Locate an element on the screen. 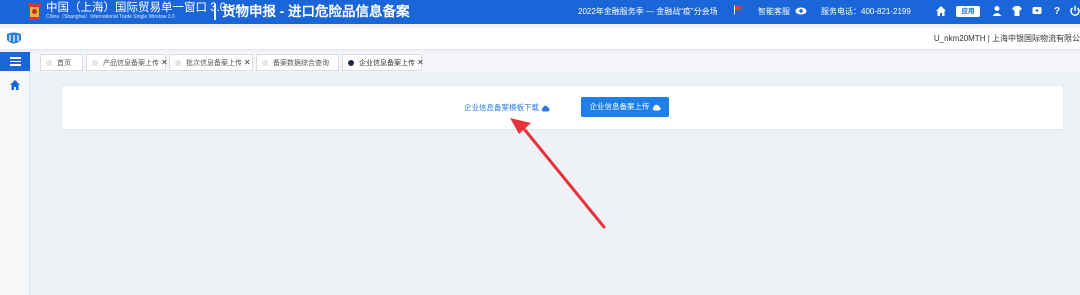 The image size is (1080, 295). emblem-logo-icon is located at coordinates (34, 11).